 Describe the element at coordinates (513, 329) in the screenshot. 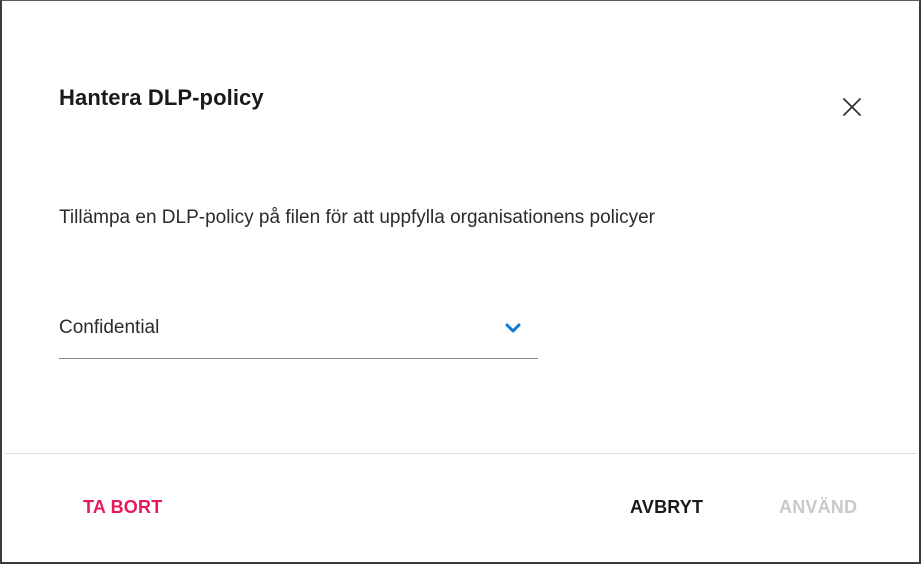

I see `chevron-down-icon` at that location.